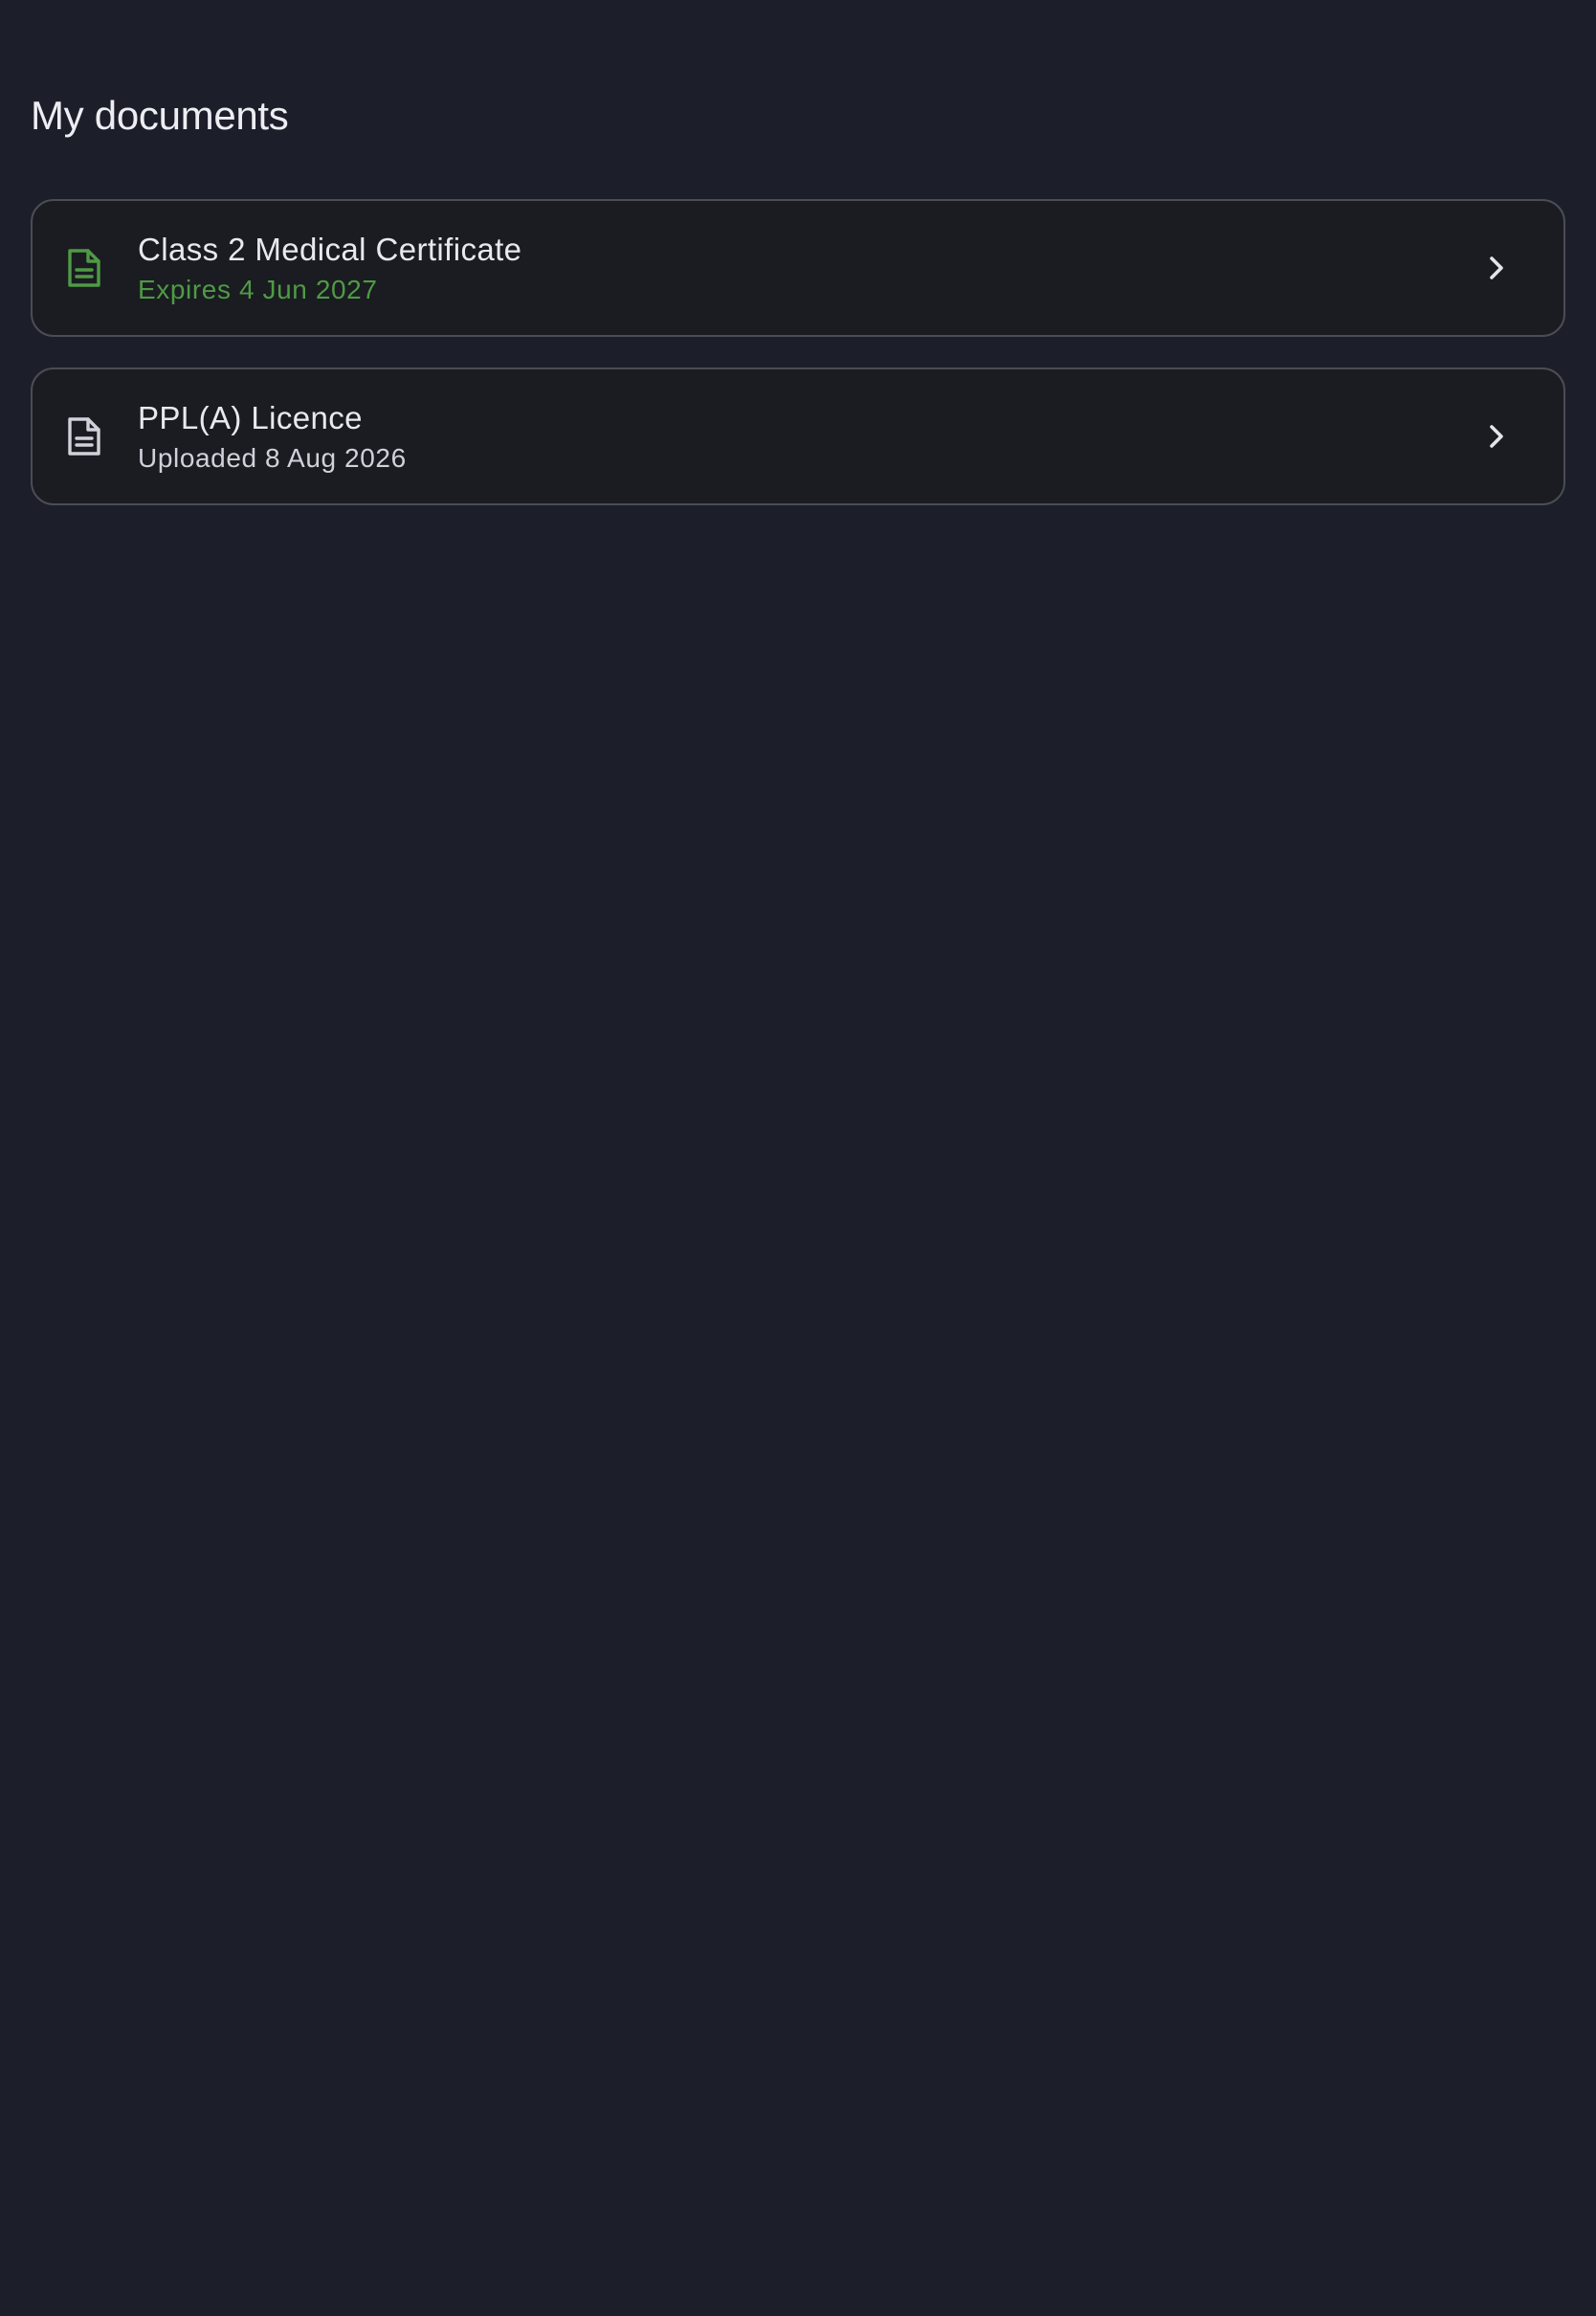 Image resolution: width=1596 pixels, height=2316 pixels. Describe the element at coordinates (798, 436) in the screenshot. I see `document-card-licence: PPL(A) Licence Uploaded 8 Aug 2026` at that location.